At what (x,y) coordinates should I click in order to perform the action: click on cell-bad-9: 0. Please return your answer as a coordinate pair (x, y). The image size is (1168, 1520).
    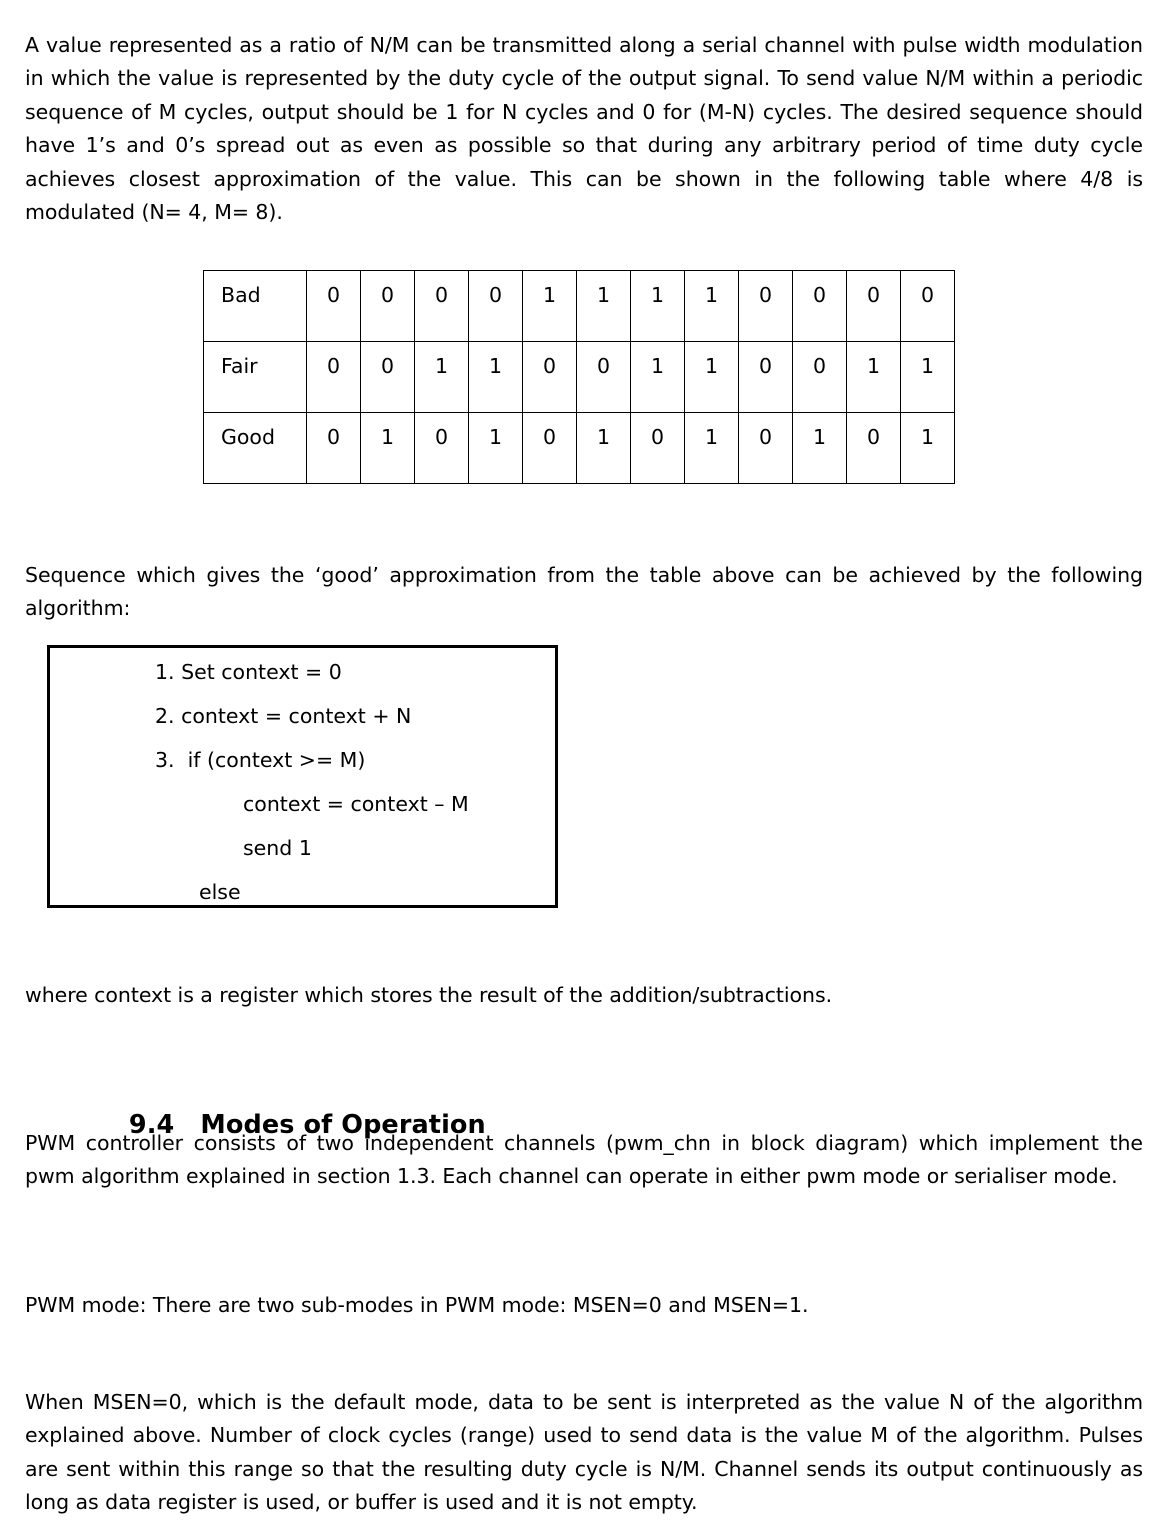
    Looking at the image, I should click on (819, 306).